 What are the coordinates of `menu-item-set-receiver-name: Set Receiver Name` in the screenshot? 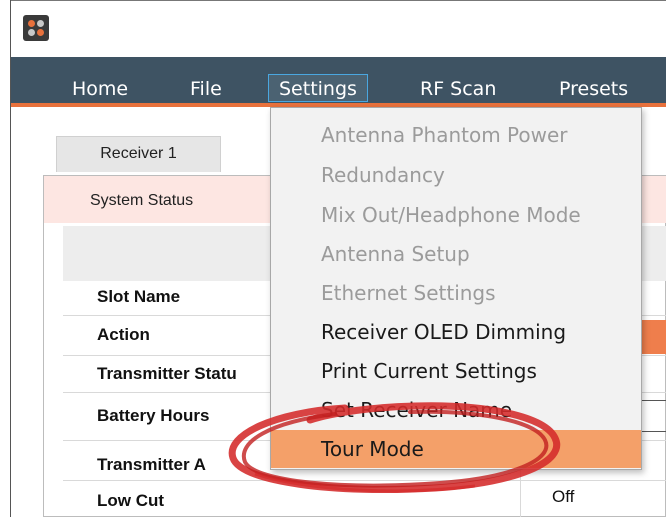 It's located at (456, 410).